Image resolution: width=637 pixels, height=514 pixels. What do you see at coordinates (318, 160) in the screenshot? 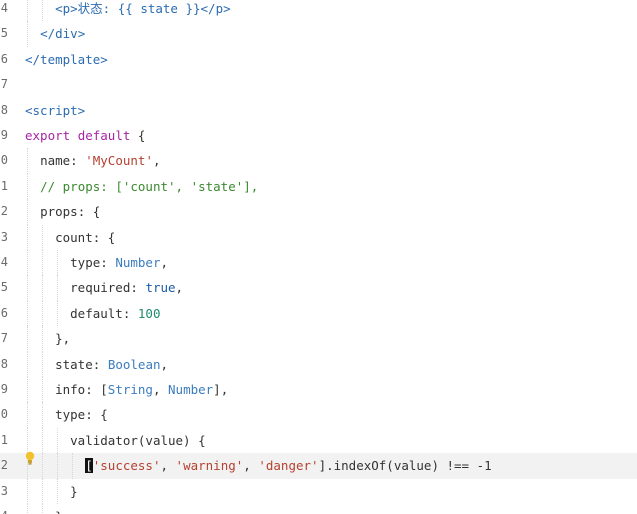
I see `code-line: 0 name: 'MyCount',` at bounding box center [318, 160].